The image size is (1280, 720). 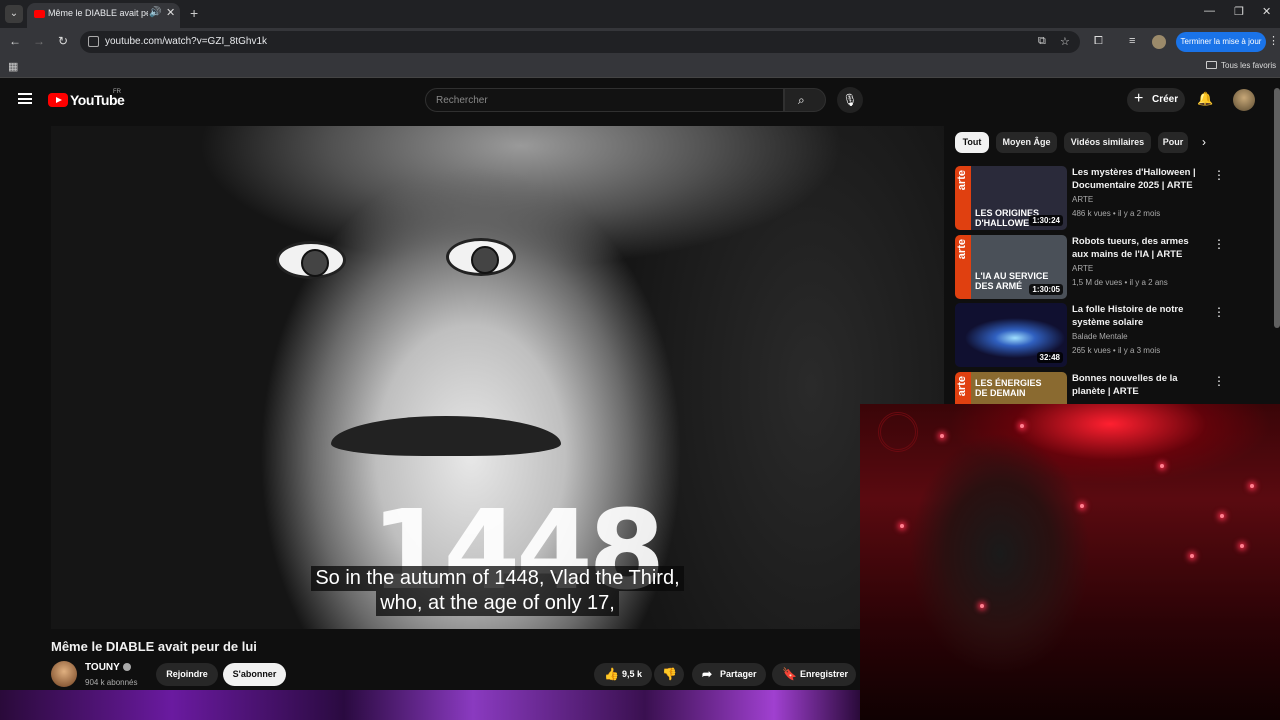 What do you see at coordinates (1239, 11) in the screenshot?
I see `restore-icon: ❐` at bounding box center [1239, 11].